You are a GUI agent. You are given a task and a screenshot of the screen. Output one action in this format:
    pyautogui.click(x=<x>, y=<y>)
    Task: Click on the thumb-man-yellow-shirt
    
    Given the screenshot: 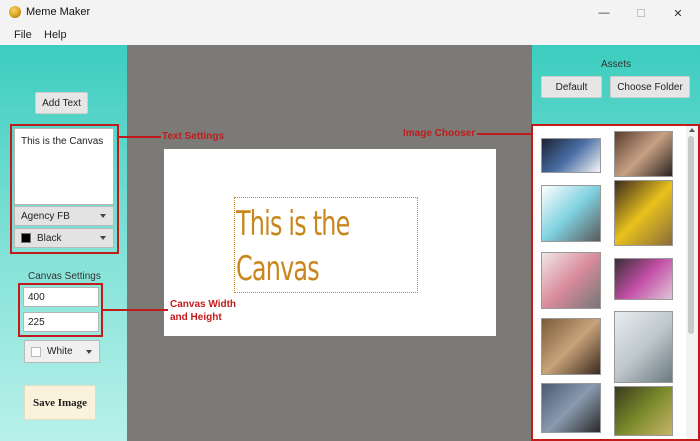 What is the action you would take?
    pyautogui.click(x=643, y=213)
    